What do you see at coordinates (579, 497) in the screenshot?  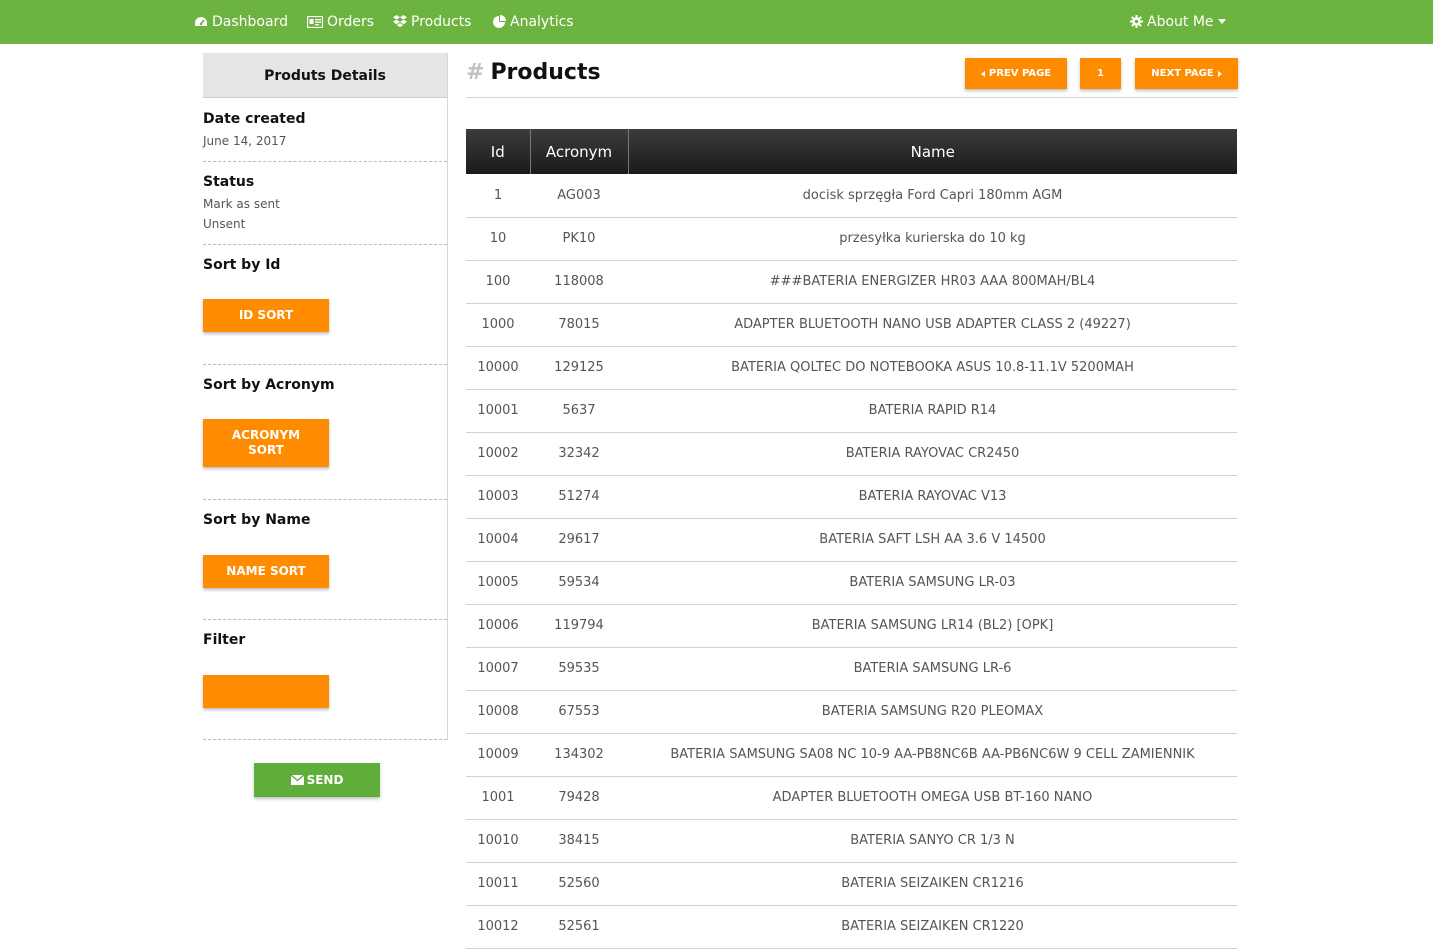 I see `cell-acronym: 51274` at bounding box center [579, 497].